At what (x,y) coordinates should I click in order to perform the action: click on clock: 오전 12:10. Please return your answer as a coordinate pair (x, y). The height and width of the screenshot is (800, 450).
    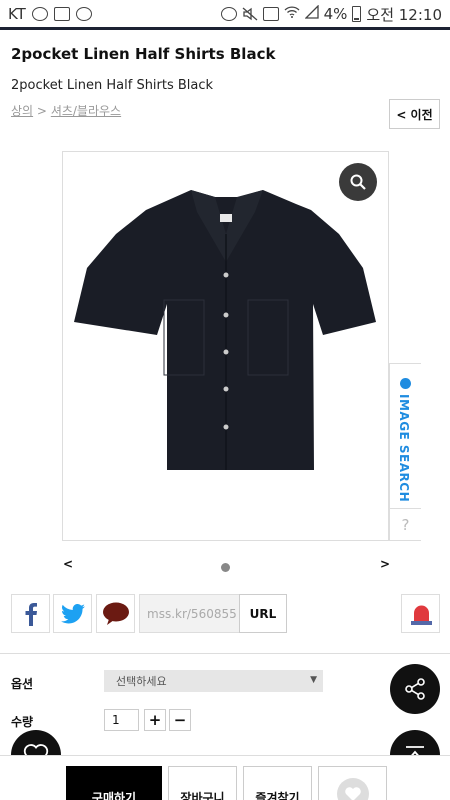
    Looking at the image, I should click on (404, 14).